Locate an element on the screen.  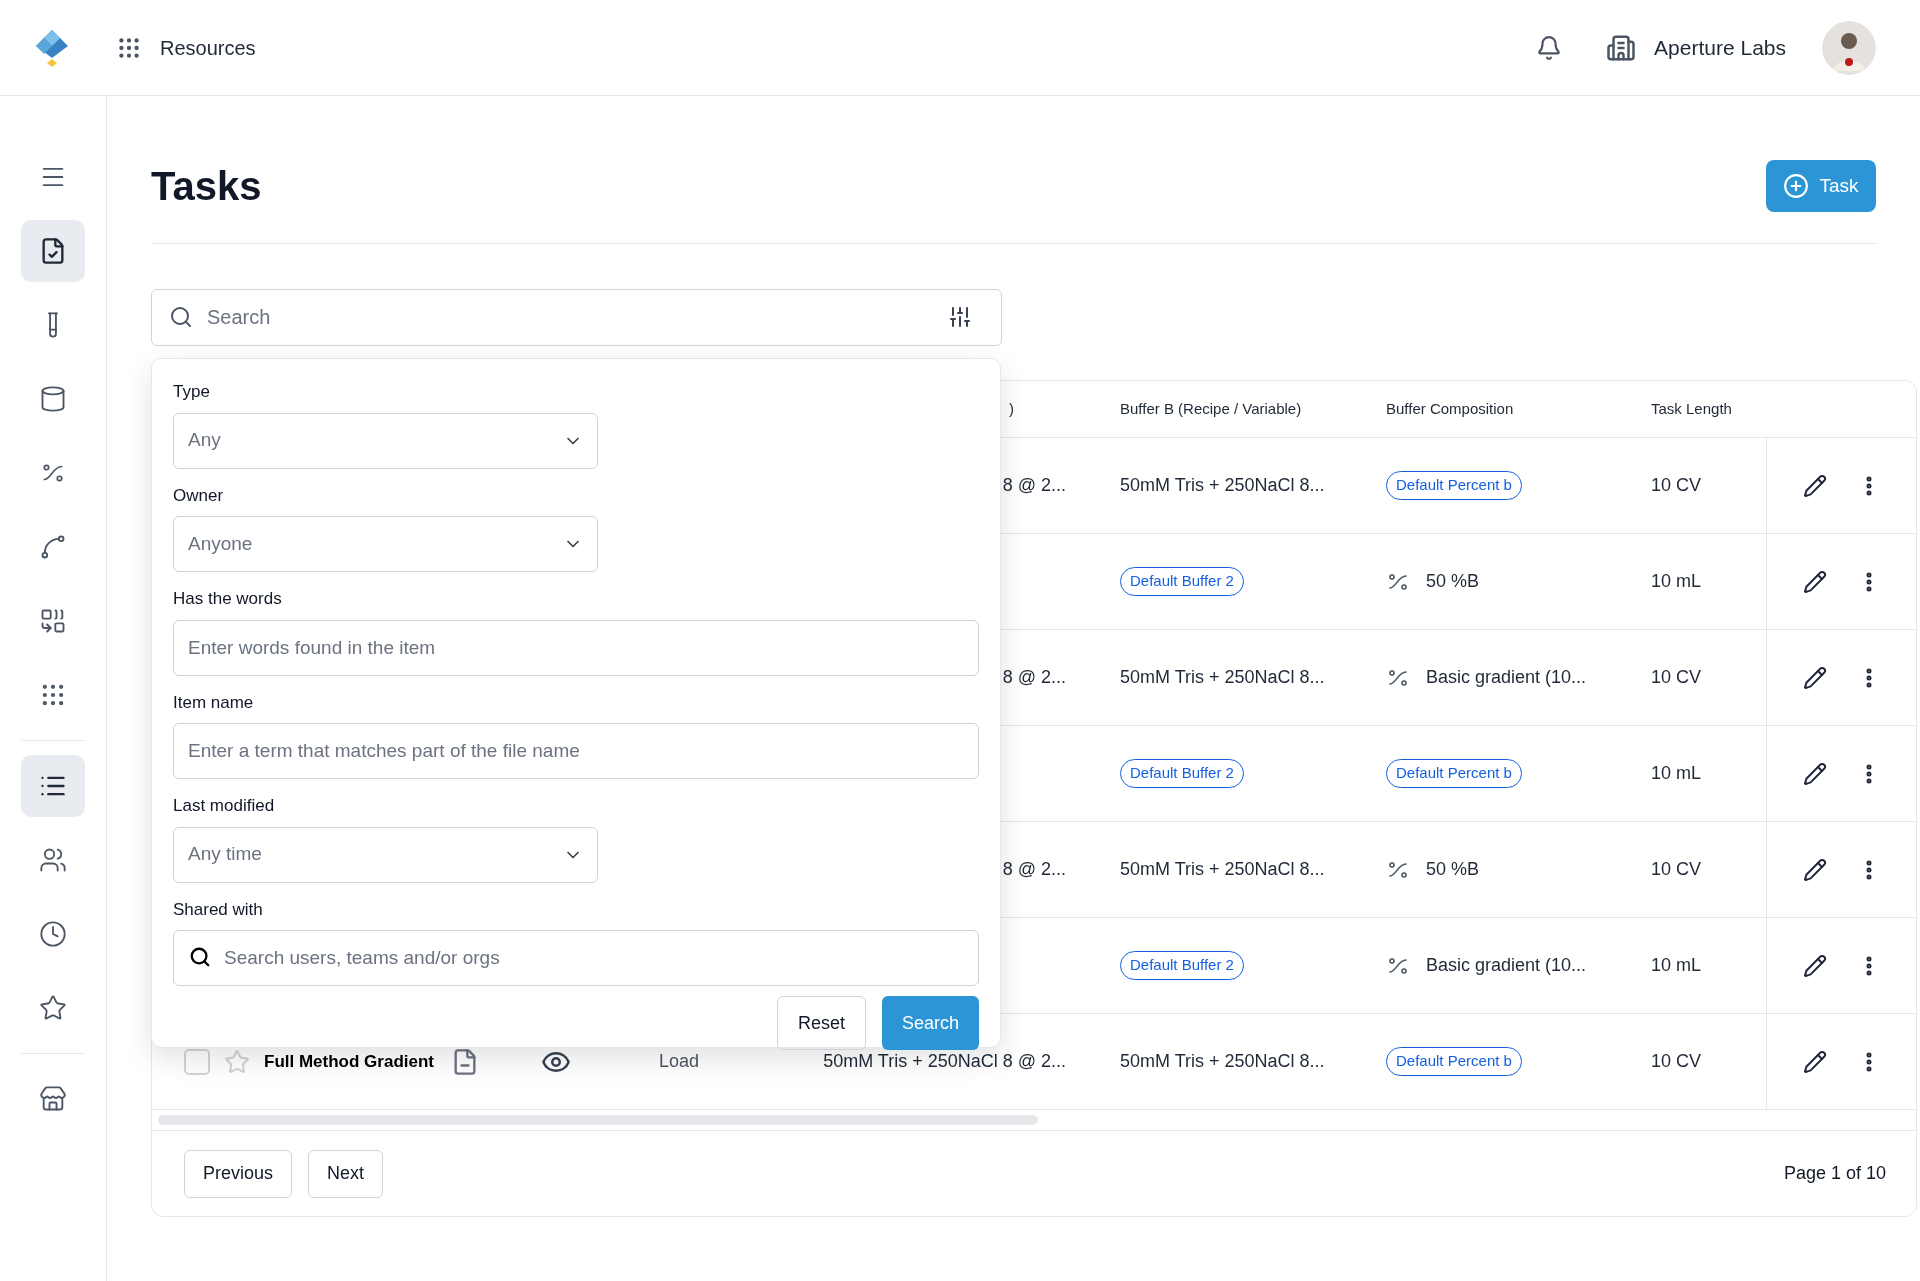
field-label: Has the words is located at coordinates (228, 599).